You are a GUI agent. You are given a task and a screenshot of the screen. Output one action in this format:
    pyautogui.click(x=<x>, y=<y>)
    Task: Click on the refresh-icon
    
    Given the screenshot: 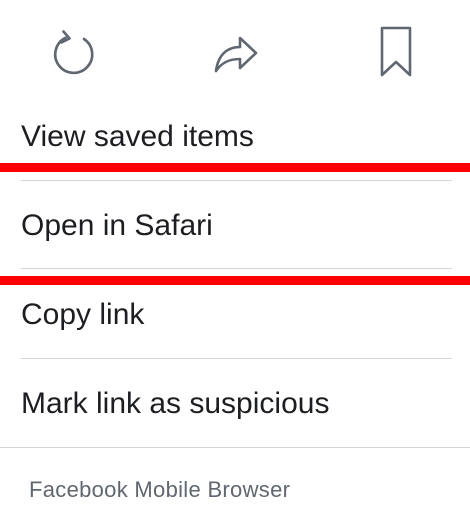 What is the action you would take?
    pyautogui.click(x=73, y=52)
    